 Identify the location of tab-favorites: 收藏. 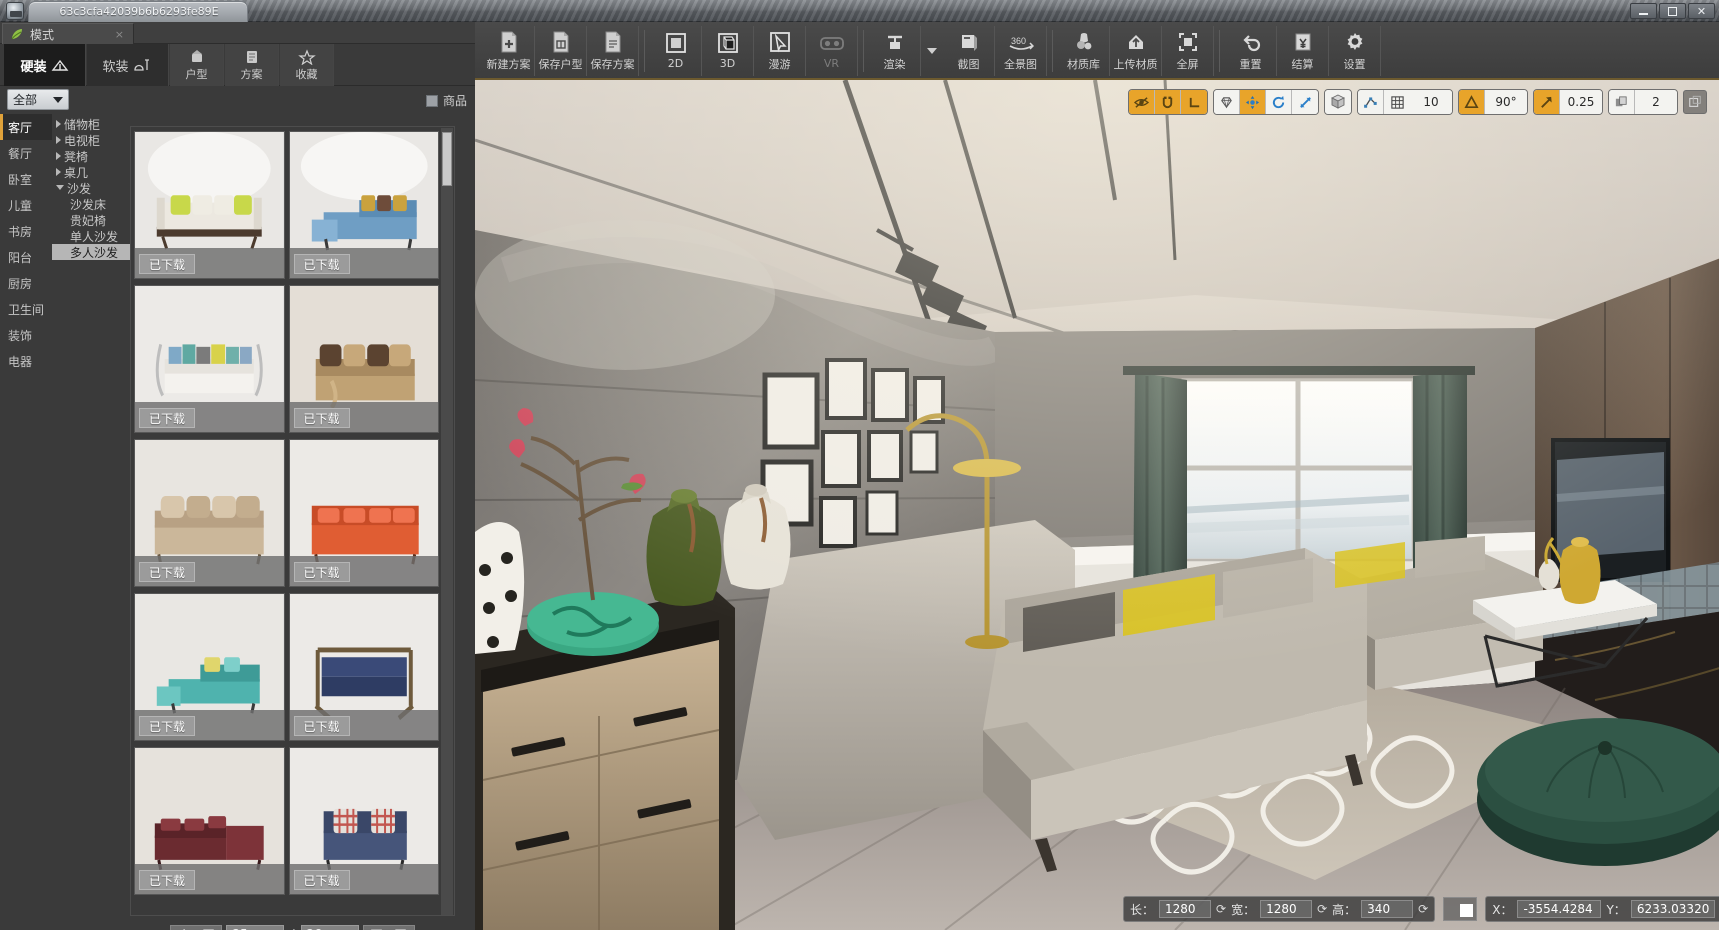
(307, 65).